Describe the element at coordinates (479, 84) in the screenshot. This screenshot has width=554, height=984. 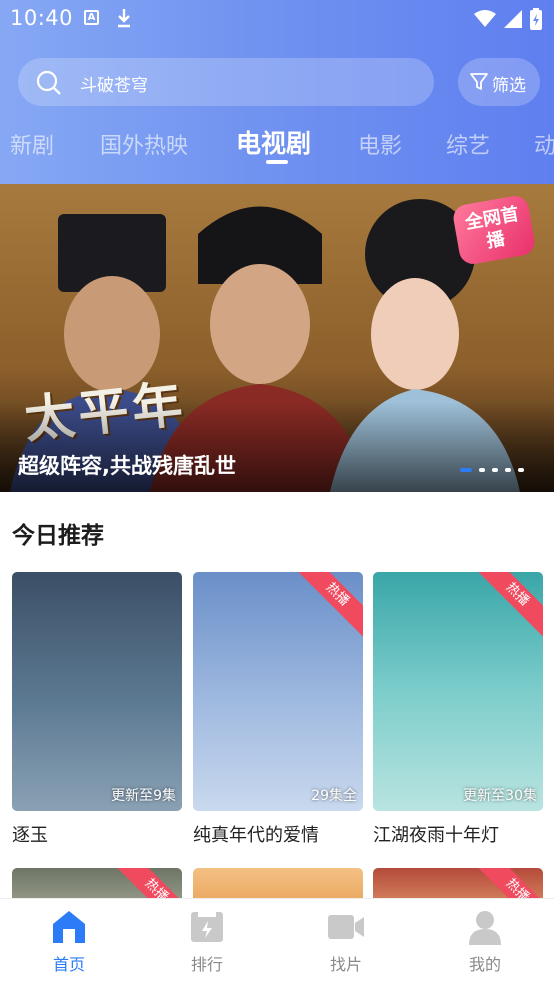
I see `filter-icon` at that location.